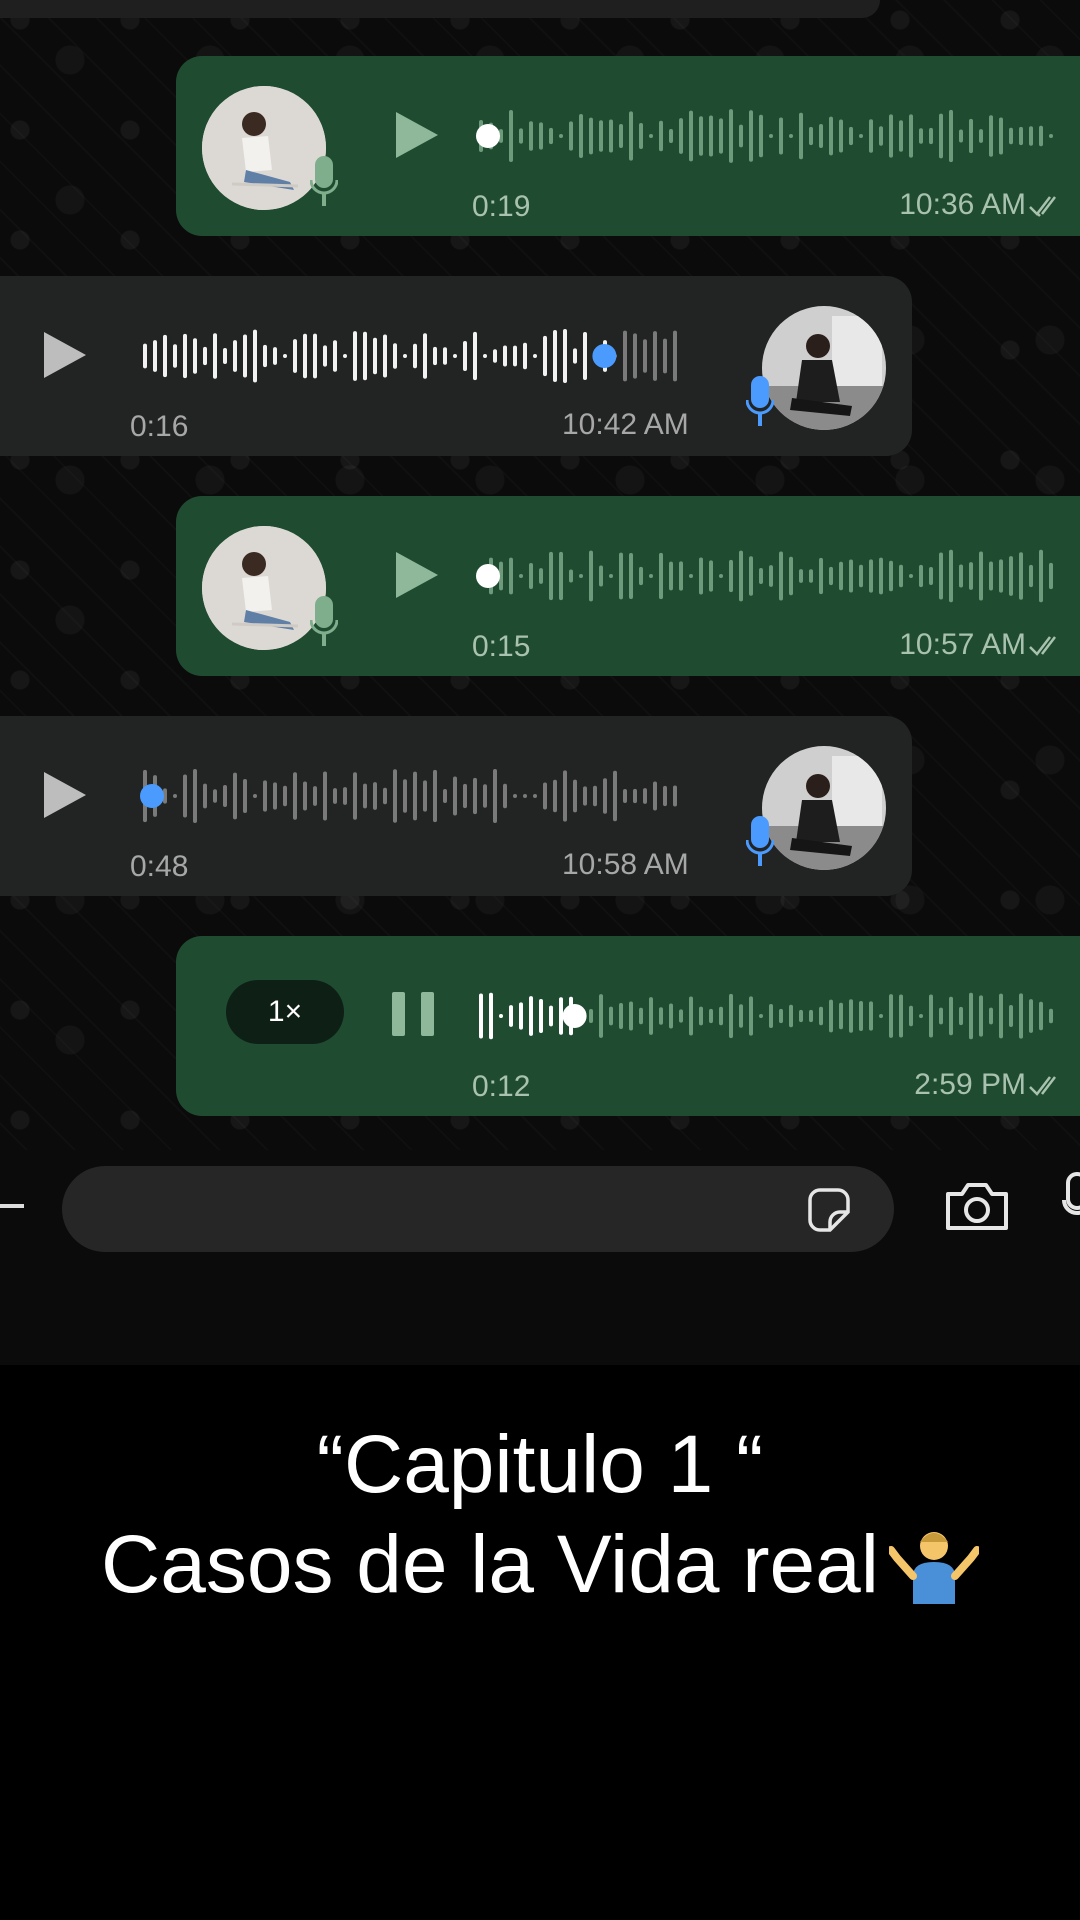  What do you see at coordinates (829, 1211) in the screenshot?
I see `sticker-icon` at bounding box center [829, 1211].